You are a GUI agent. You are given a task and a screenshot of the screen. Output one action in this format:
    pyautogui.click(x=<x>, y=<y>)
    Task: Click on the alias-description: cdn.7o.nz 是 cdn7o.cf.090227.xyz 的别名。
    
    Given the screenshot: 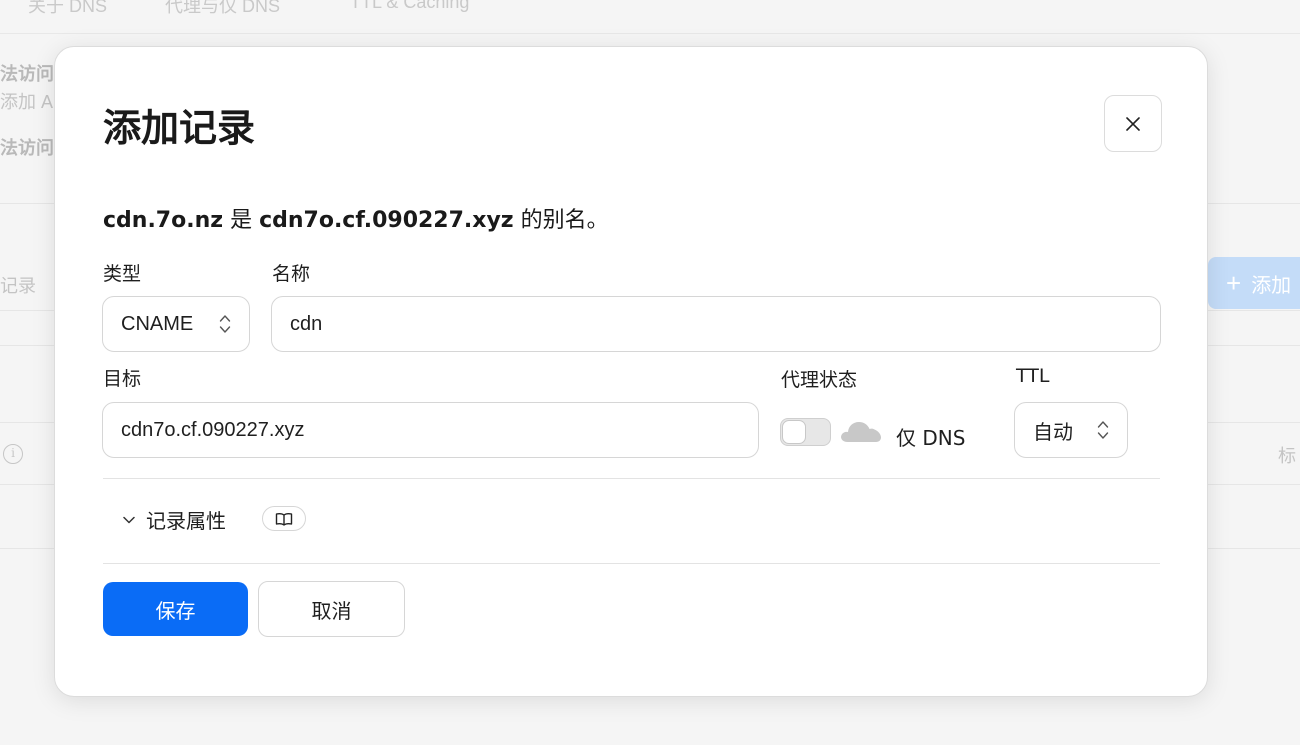 What is the action you would take?
    pyautogui.click(x=356, y=218)
    